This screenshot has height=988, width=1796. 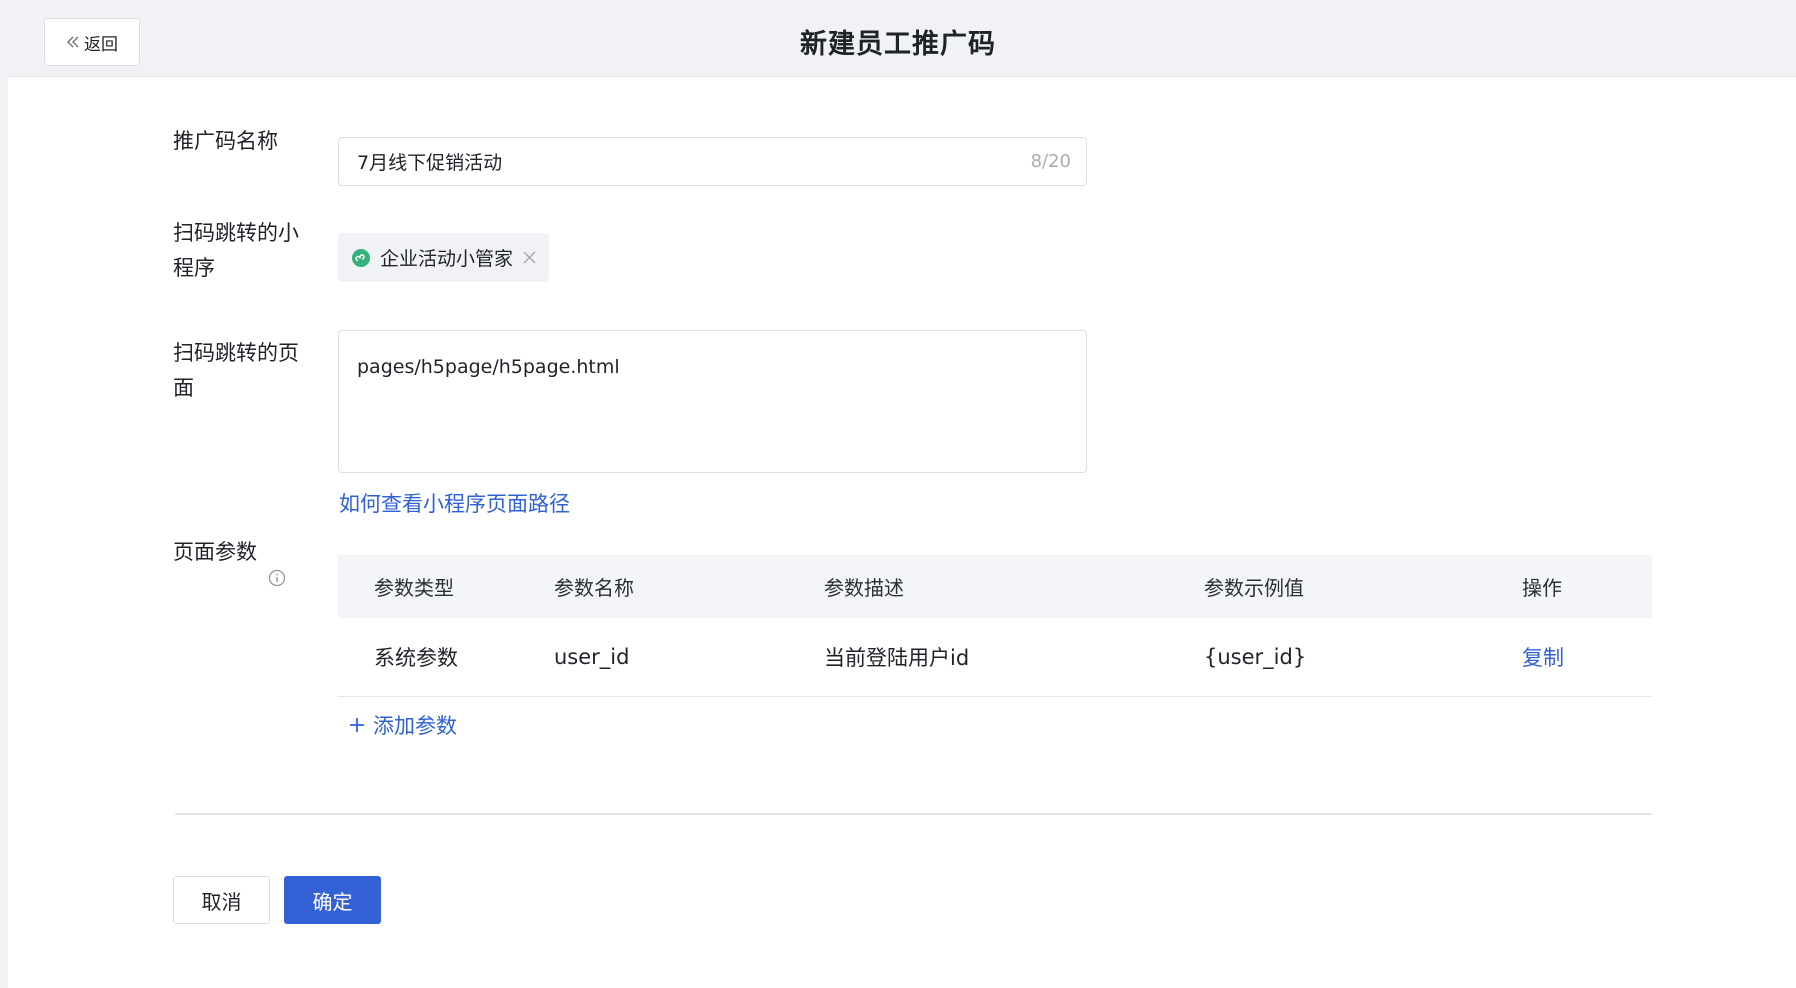 What do you see at coordinates (236, 353) in the screenshot?
I see `page-path-label-line1: 扫码跳转的页` at bounding box center [236, 353].